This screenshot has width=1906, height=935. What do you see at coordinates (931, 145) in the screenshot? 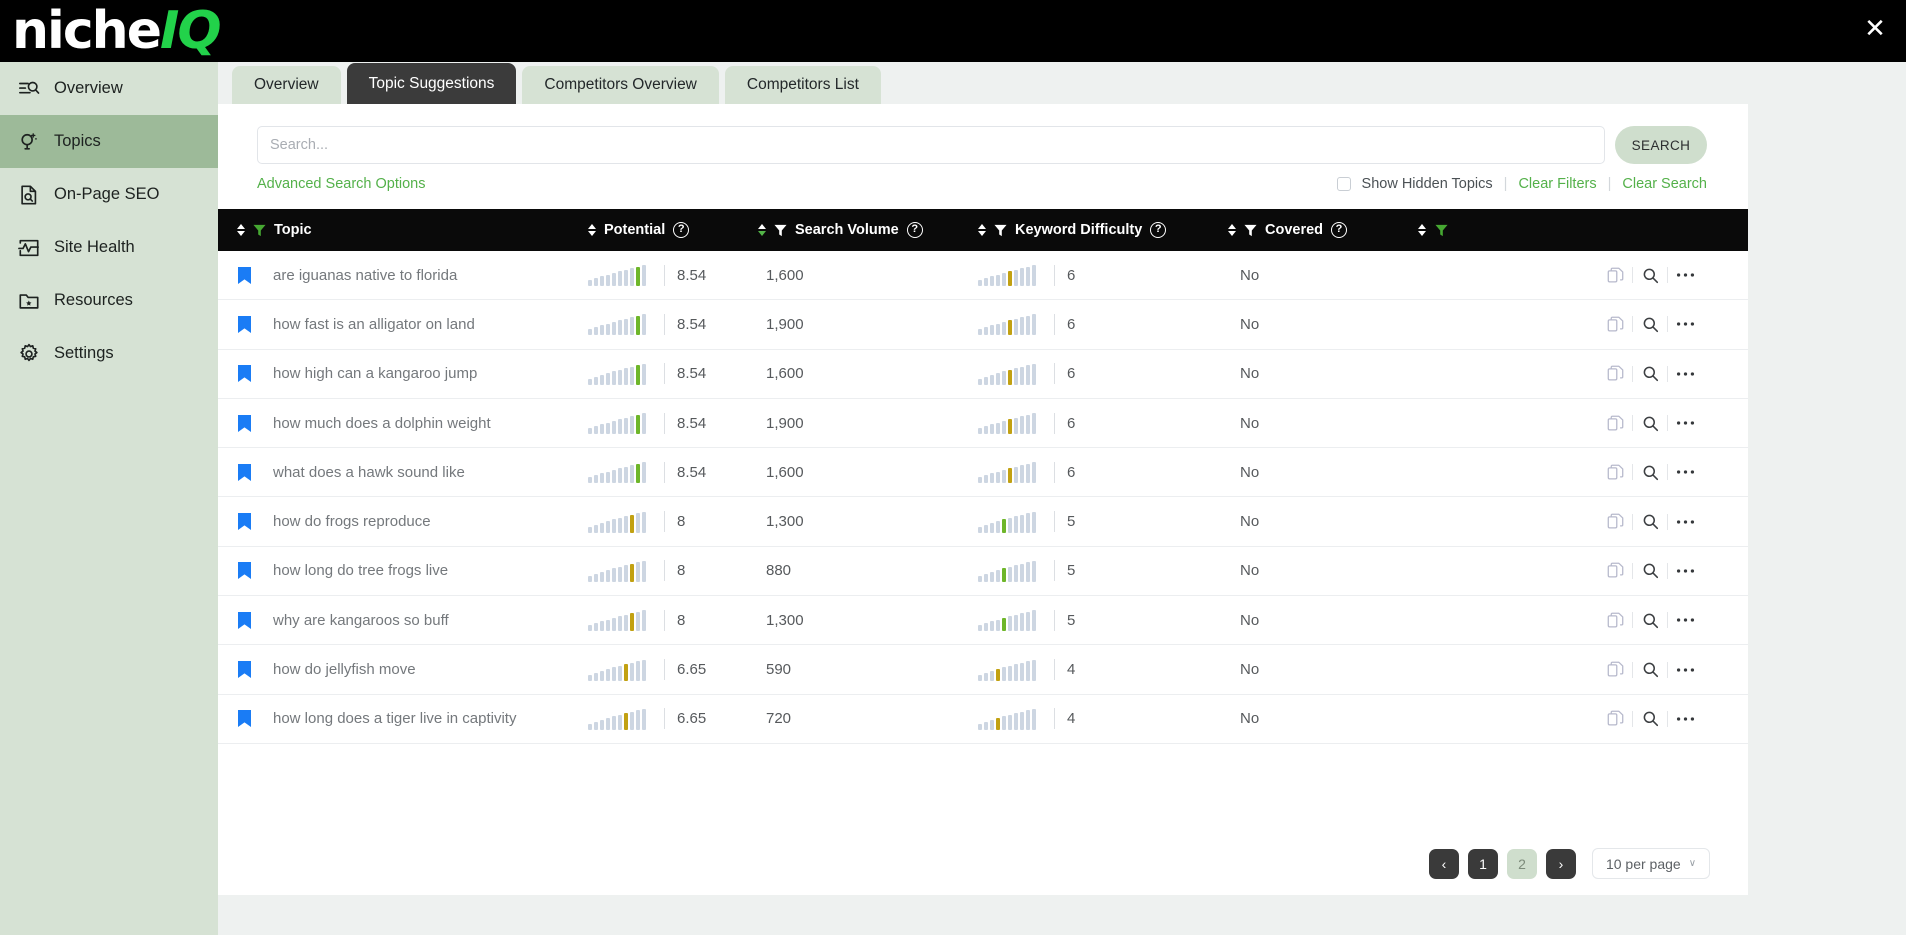
I see `search-input` at bounding box center [931, 145].